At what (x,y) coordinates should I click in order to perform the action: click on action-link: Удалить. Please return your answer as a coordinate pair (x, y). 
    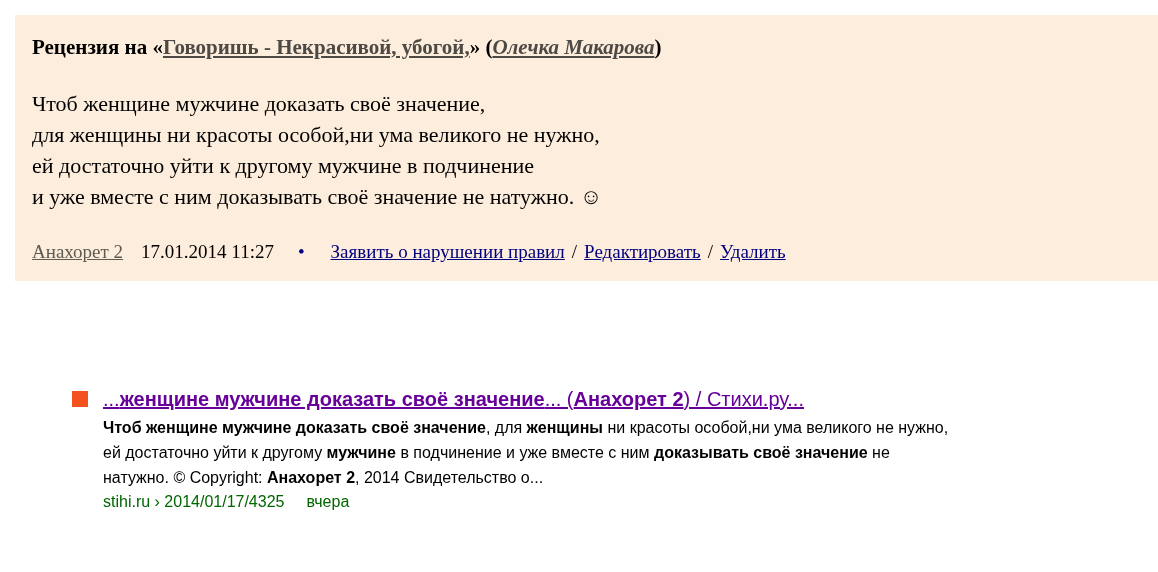
    Looking at the image, I should click on (753, 252).